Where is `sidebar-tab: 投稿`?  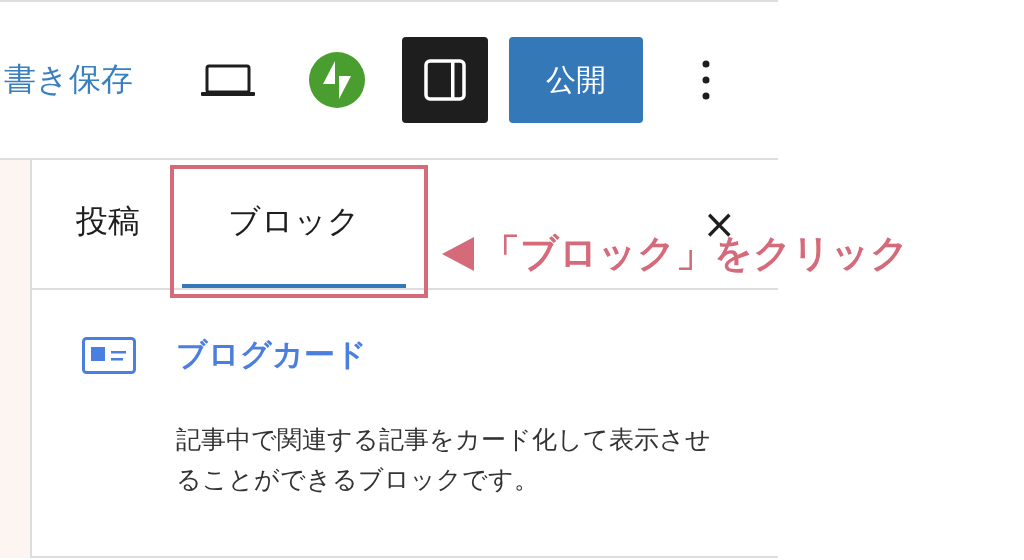 sidebar-tab: 投稿 is located at coordinates (100, 224).